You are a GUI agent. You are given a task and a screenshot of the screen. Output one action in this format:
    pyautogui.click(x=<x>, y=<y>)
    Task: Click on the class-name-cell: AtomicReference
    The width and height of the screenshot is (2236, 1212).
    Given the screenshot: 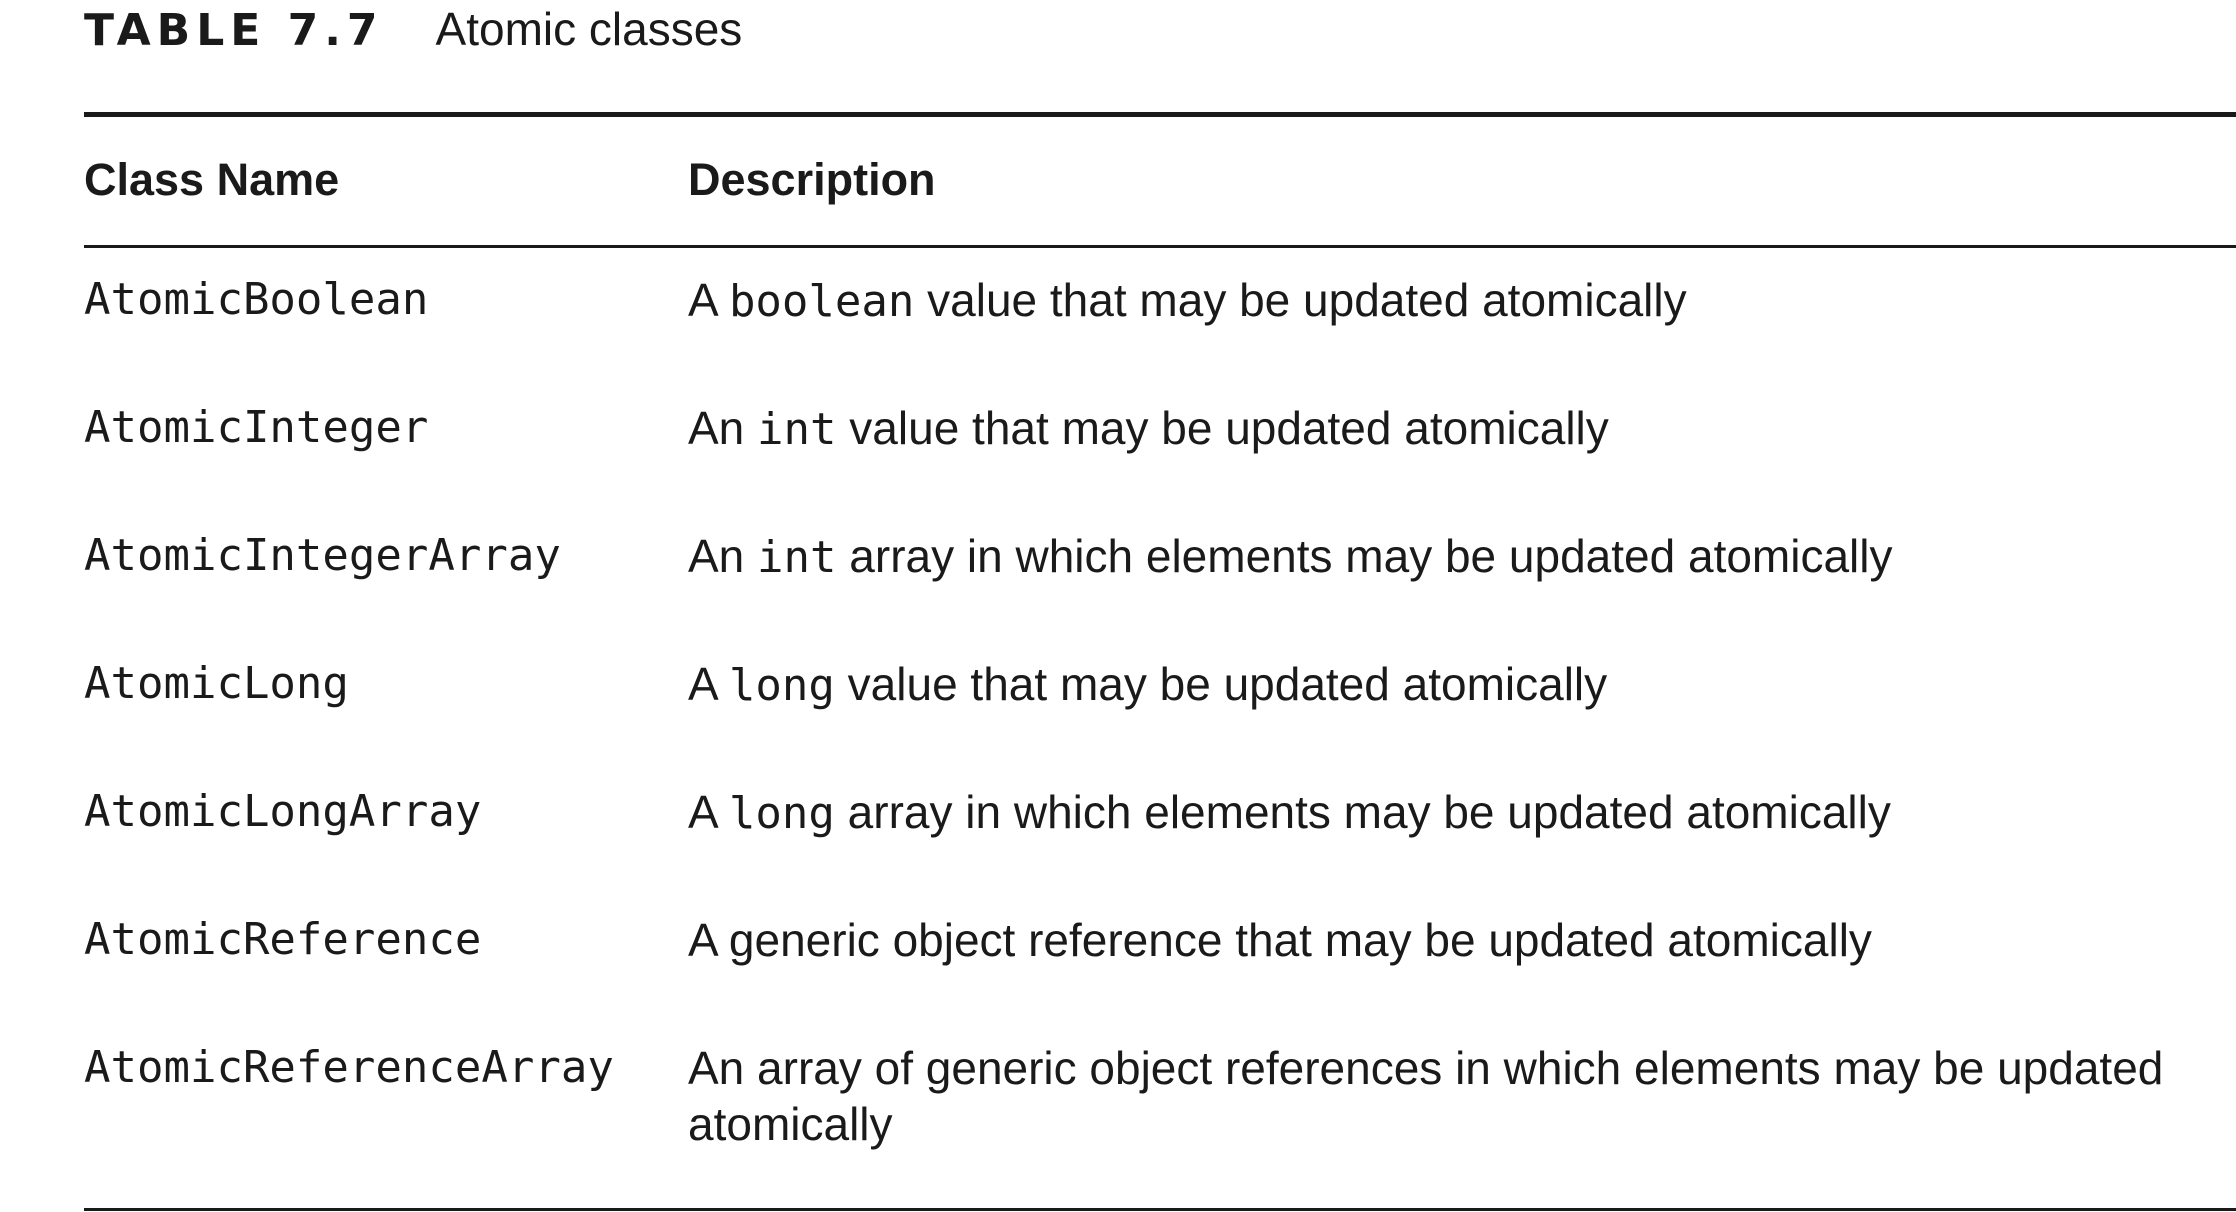 What is the action you would take?
    pyautogui.click(x=283, y=939)
    